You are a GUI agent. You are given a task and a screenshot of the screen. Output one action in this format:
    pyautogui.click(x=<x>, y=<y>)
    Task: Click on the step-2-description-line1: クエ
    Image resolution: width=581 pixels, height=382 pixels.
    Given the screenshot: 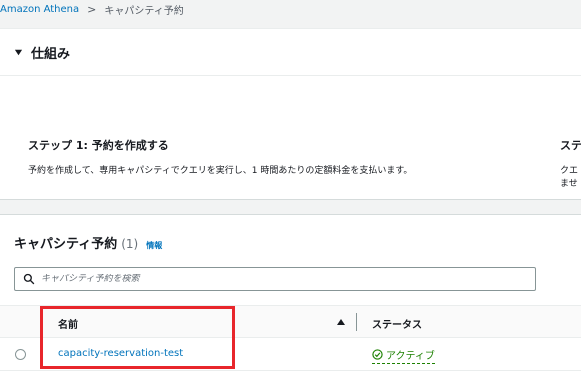 What is the action you would take?
    pyautogui.click(x=569, y=171)
    